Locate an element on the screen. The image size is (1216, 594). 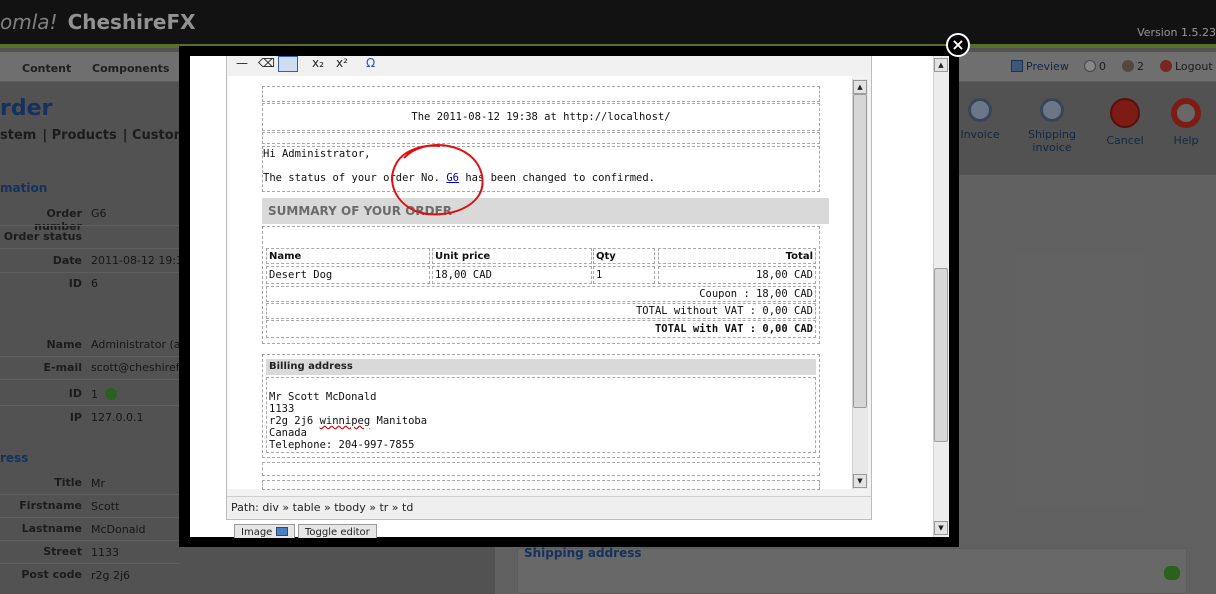
coupon-value: Coupon : 18,00 CAD is located at coordinates (756, 294).